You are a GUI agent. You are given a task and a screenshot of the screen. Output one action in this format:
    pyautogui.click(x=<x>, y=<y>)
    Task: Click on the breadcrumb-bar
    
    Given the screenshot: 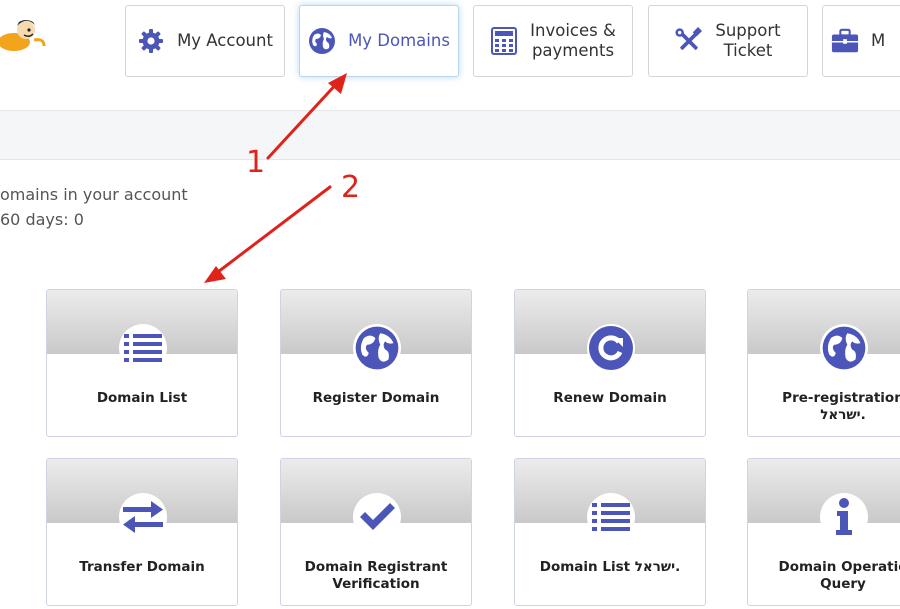 What is the action you would take?
    pyautogui.click(x=450, y=135)
    